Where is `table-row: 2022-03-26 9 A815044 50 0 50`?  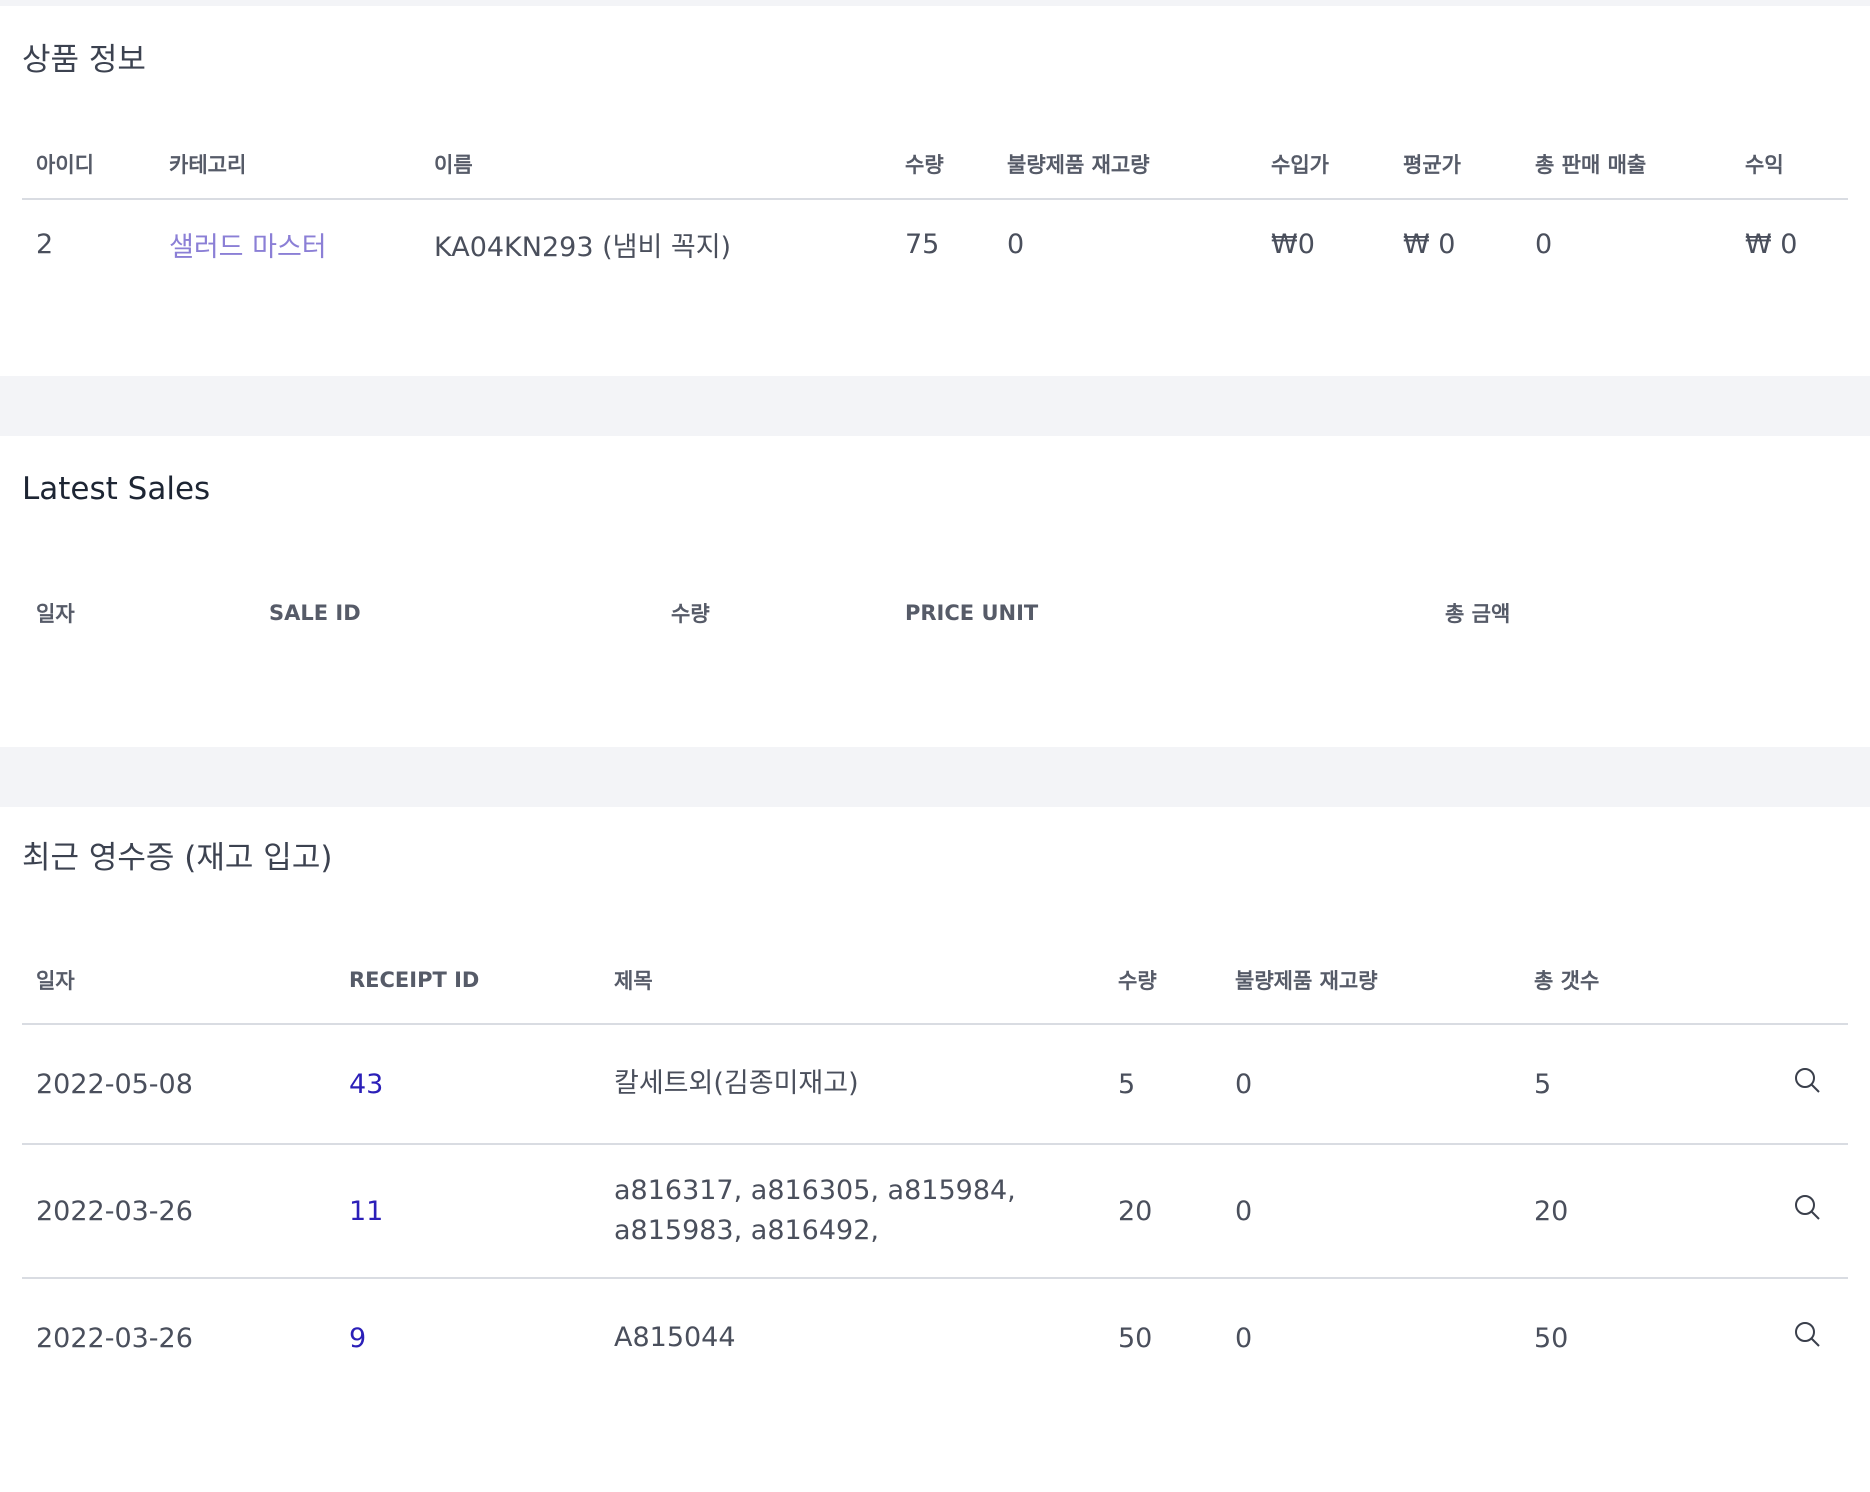
table-row: 2022-03-26 9 A815044 50 0 50 is located at coordinates (935, 1338).